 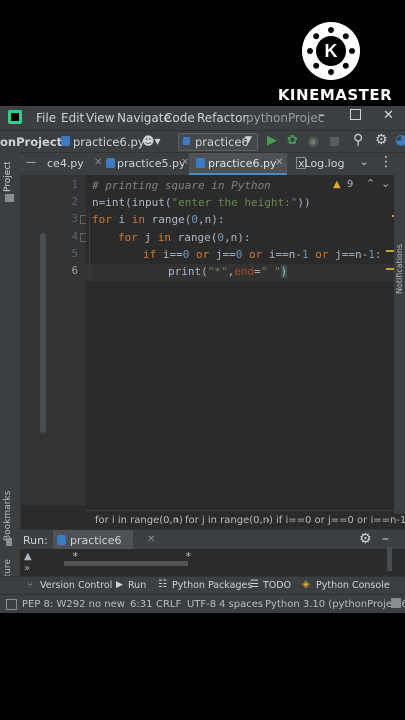 What do you see at coordinates (212, 585) in the screenshot?
I see `tool-python-packages: Python Packages` at bounding box center [212, 585].